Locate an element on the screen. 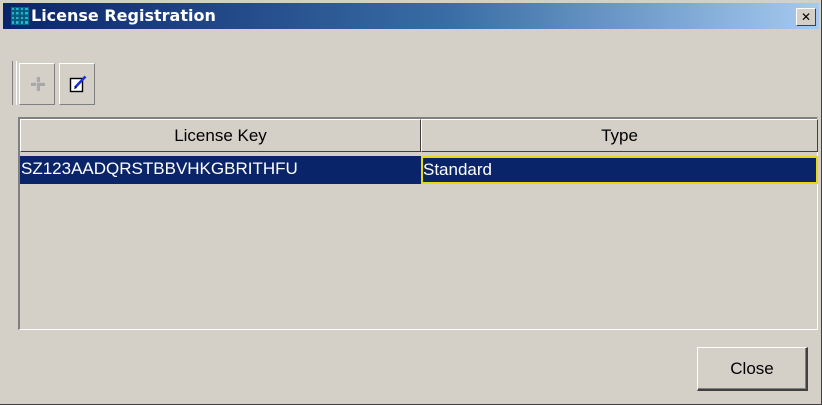 The width and height of the screenshot is (822, 405). close-icon: ✕ is located at coordinates (806, 17).